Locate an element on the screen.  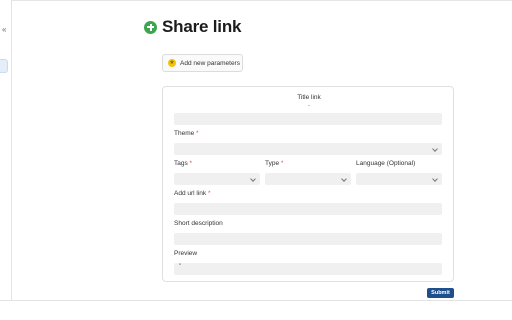
sidebar: « is located at coordinates (6, 150).